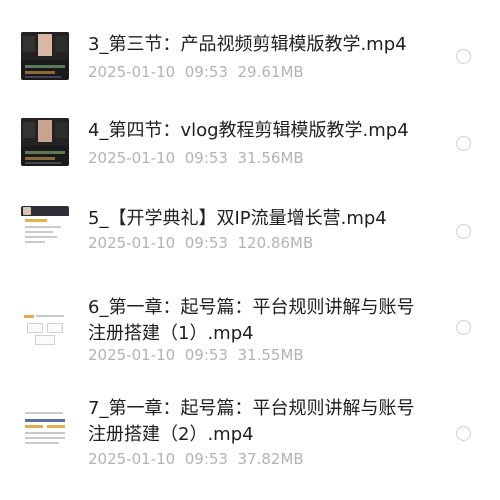  What do you see at coordinates (248, 130) in the screenshot?
I see `file-name: 4_第四节：vlog教程剪辑模版教学.mp4` at bounding box center [248, 130].